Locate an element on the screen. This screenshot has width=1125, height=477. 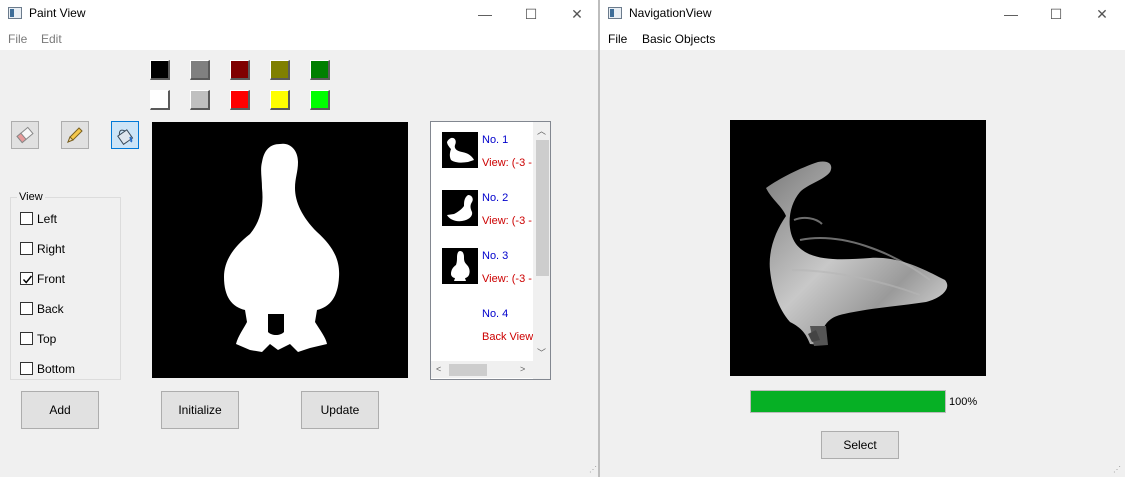
nav-window-title: NavigationView is located at coordinates (670, 13).